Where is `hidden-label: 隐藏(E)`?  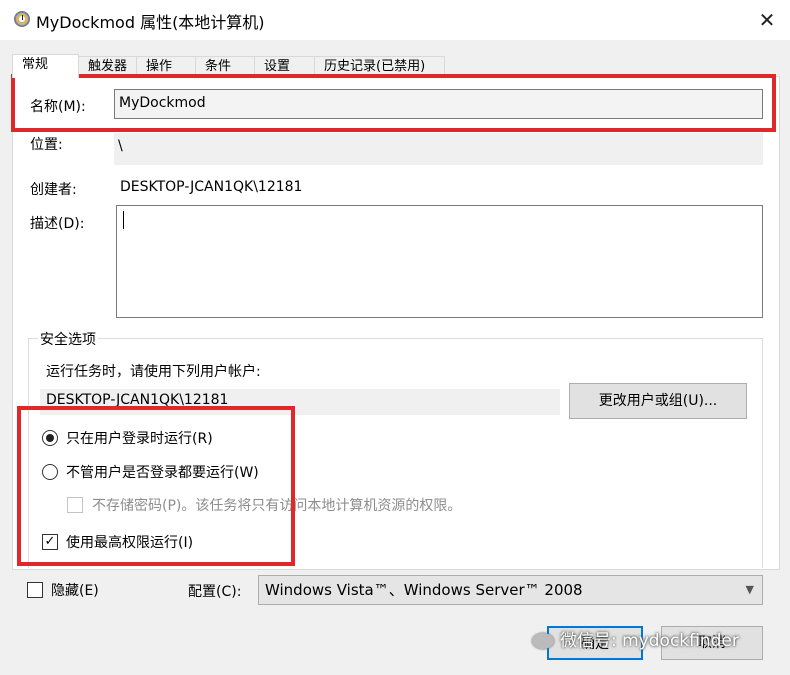 hidden-label: 隐藏(E) is located at coordinates (75, 590).